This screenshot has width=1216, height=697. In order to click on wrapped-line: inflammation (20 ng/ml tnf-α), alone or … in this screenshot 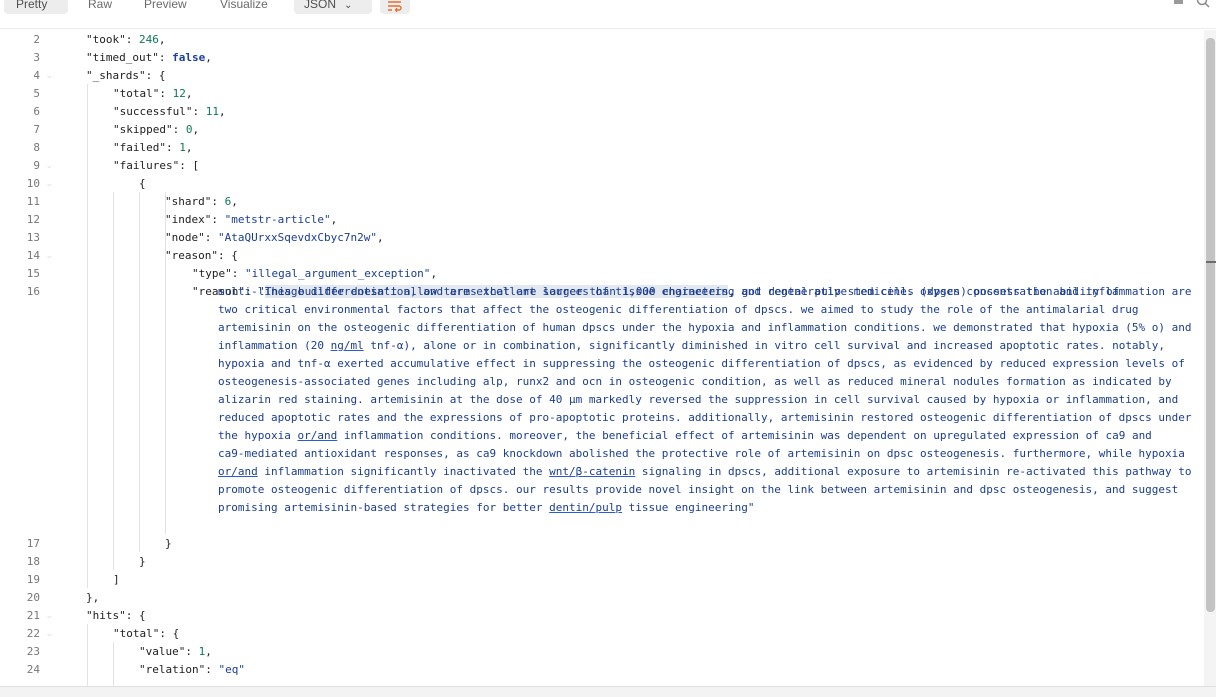, I will do `click(708, 346)`.